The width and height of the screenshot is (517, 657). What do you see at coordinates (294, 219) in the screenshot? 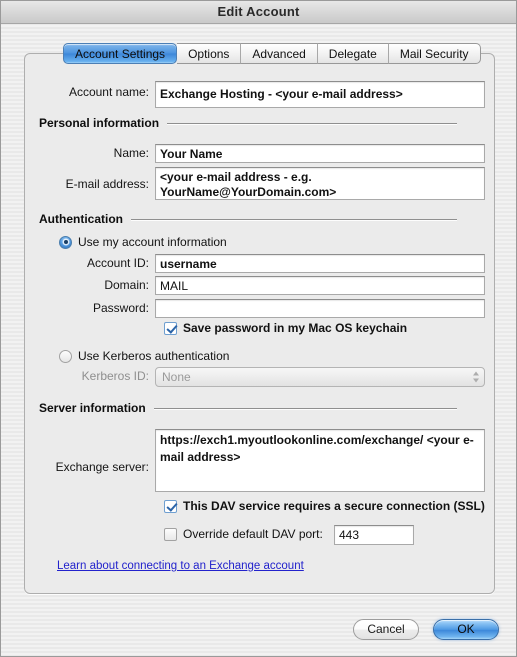
I see `section-authentication-rule` at bounding box center [294, 219].